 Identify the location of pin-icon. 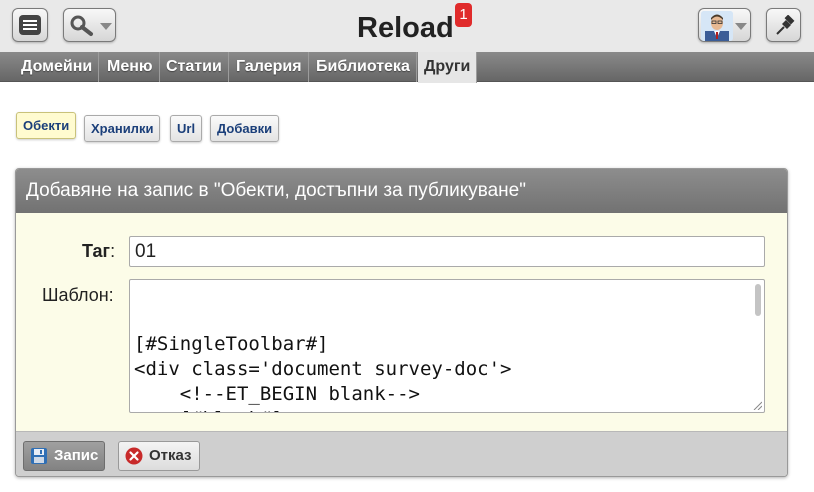
(785, 25).